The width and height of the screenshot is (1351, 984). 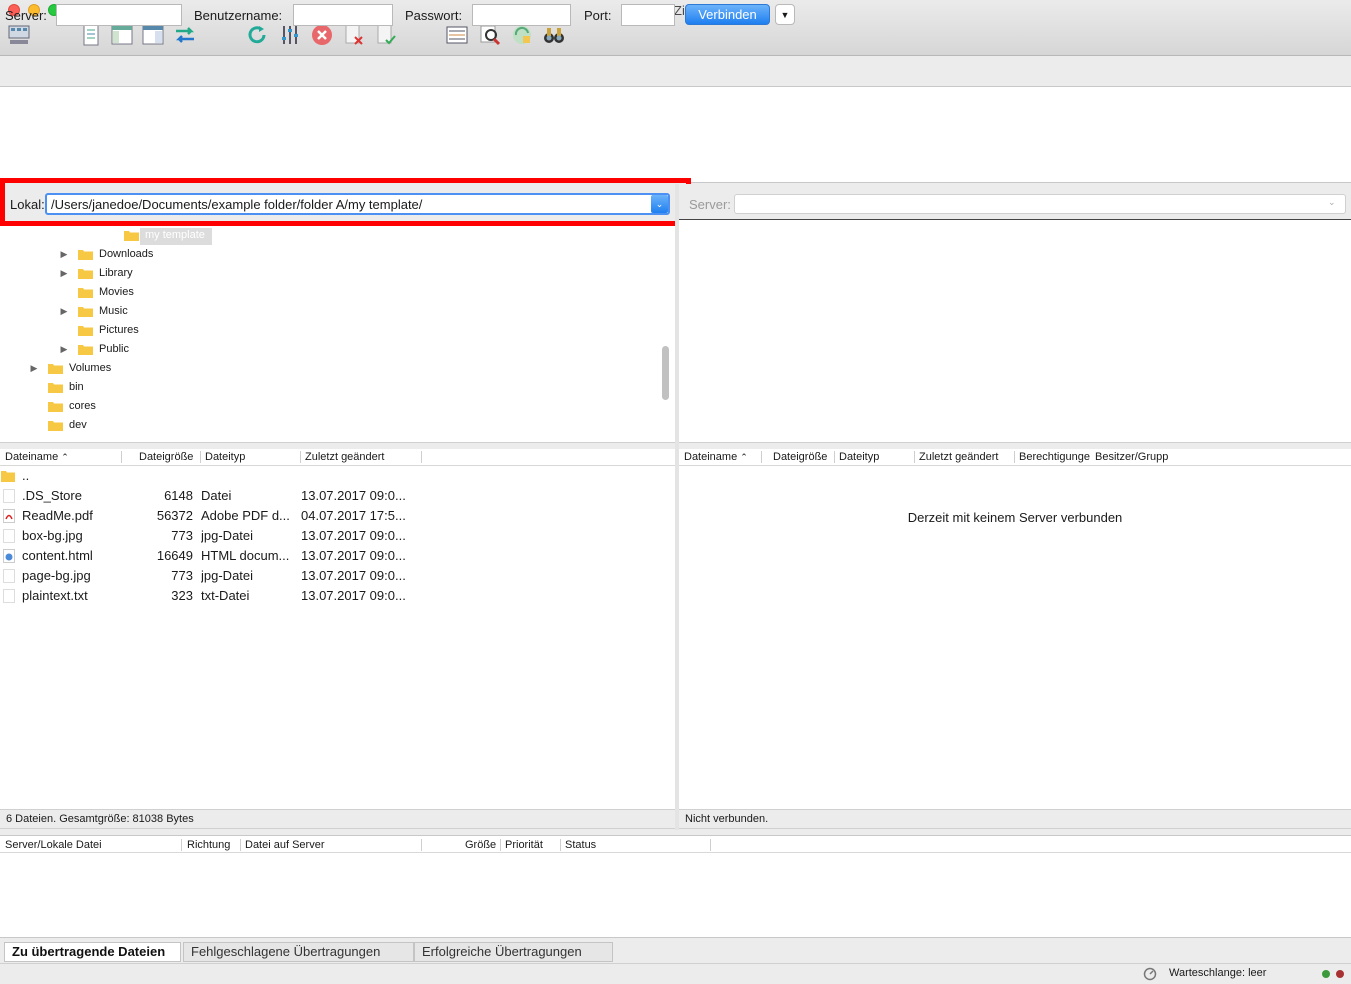 What do you see at coordinates (1131, 457) in the screenshot?
I see `column-header-owner: Besitzer/Grupp` at bounding box center [1131, 457].